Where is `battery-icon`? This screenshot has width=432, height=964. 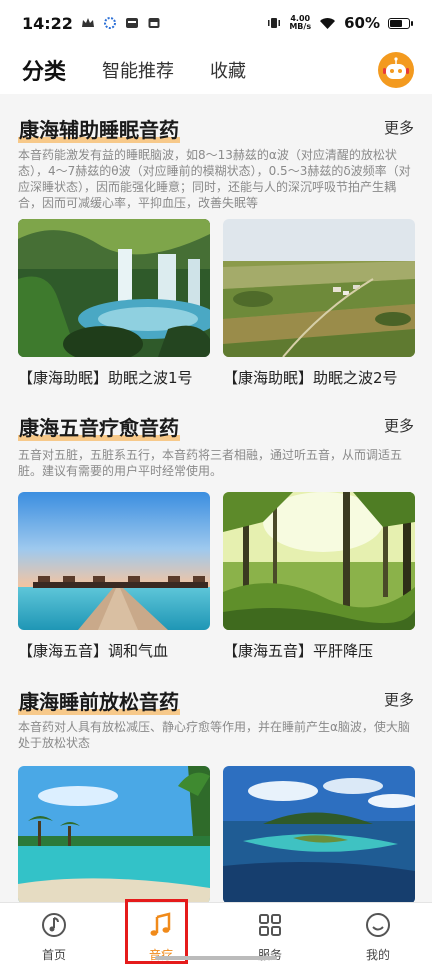
battery-icon is located at coordinates (400, 23).